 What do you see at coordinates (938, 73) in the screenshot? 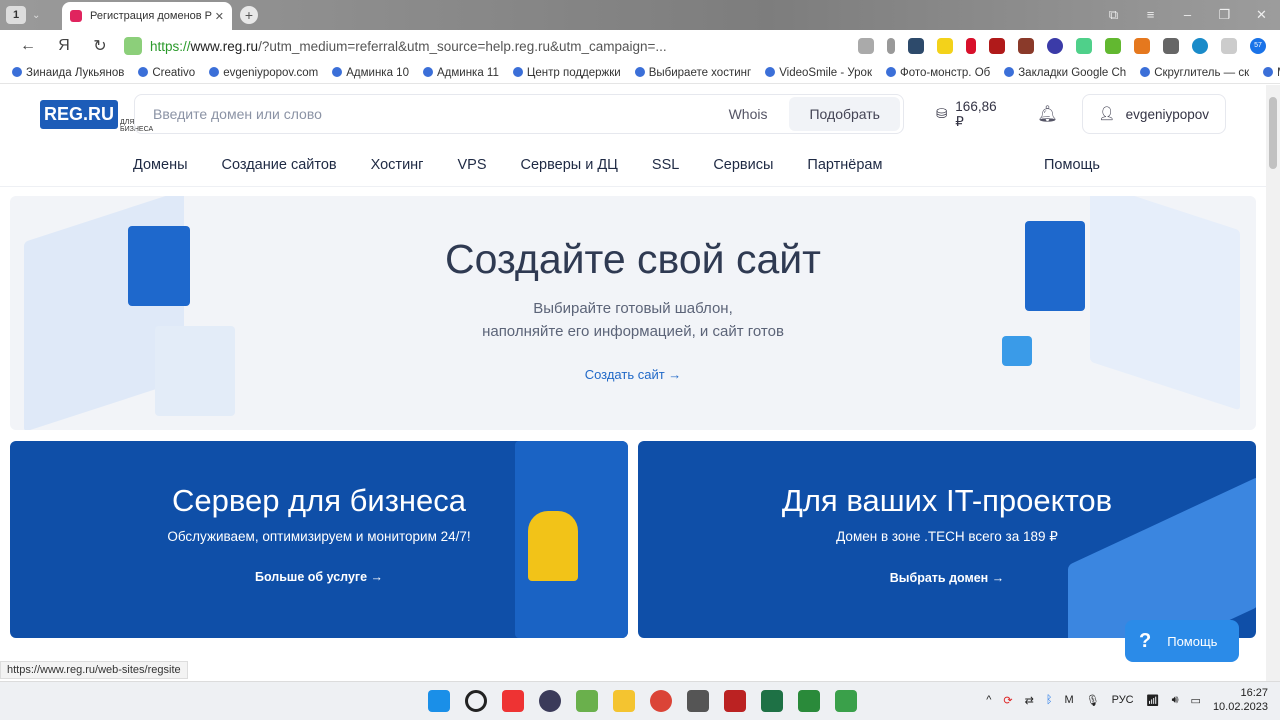
I see `bookmark-item: Фото-монстр. Об` at bounding box center [938, 73].